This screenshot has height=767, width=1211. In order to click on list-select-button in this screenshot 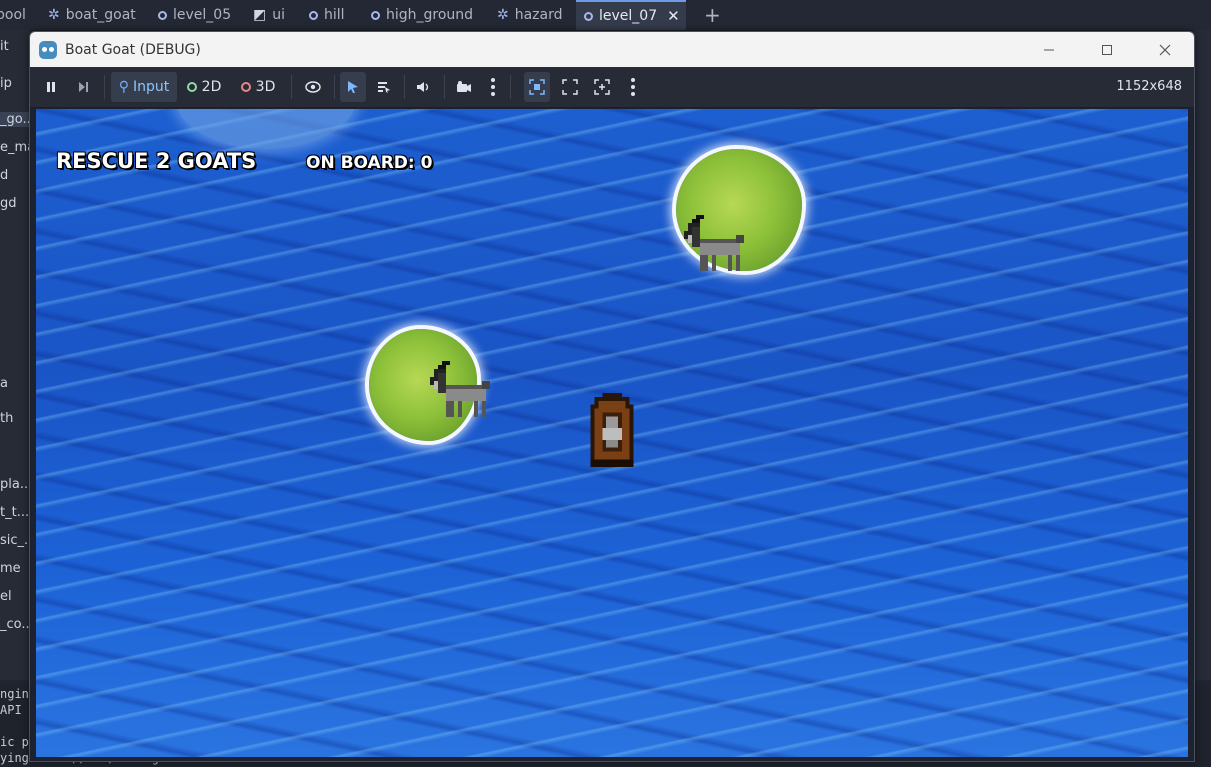, I will do `click(384, 87)`.